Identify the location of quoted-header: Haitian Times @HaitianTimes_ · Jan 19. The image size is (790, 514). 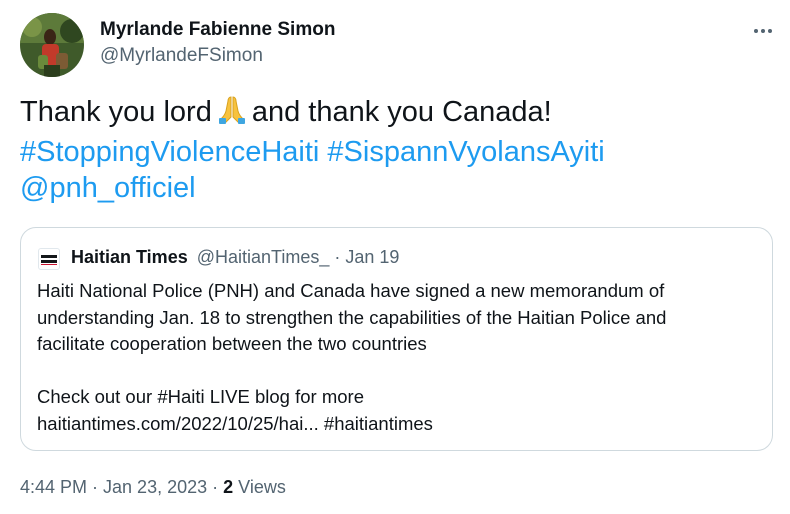
(235, 257).